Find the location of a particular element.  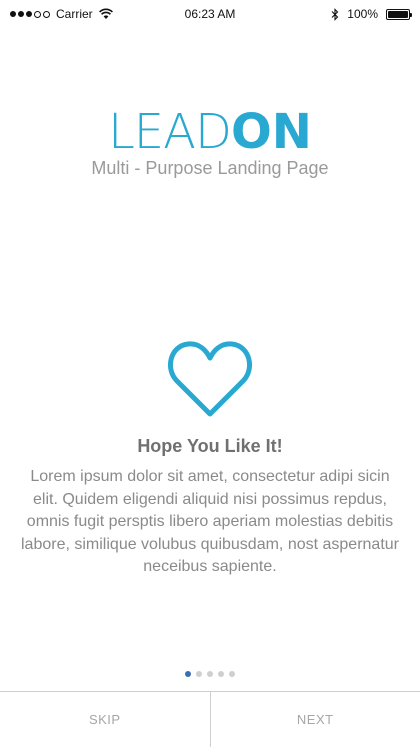

status-right: 100% is located at coordinates (371, 14).